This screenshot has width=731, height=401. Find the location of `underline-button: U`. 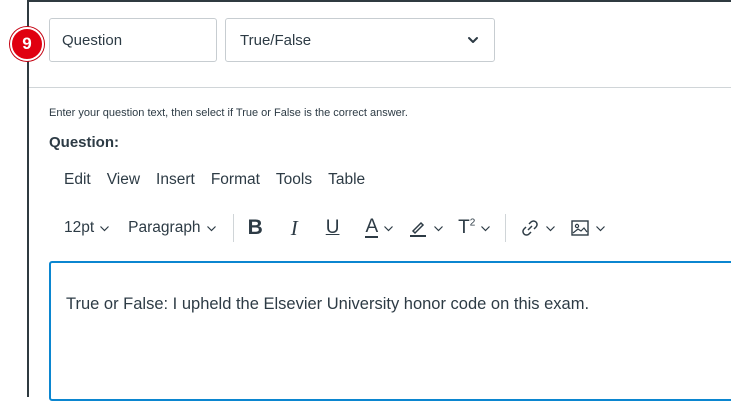

underline-button: U is located at coordinates (333, 228).